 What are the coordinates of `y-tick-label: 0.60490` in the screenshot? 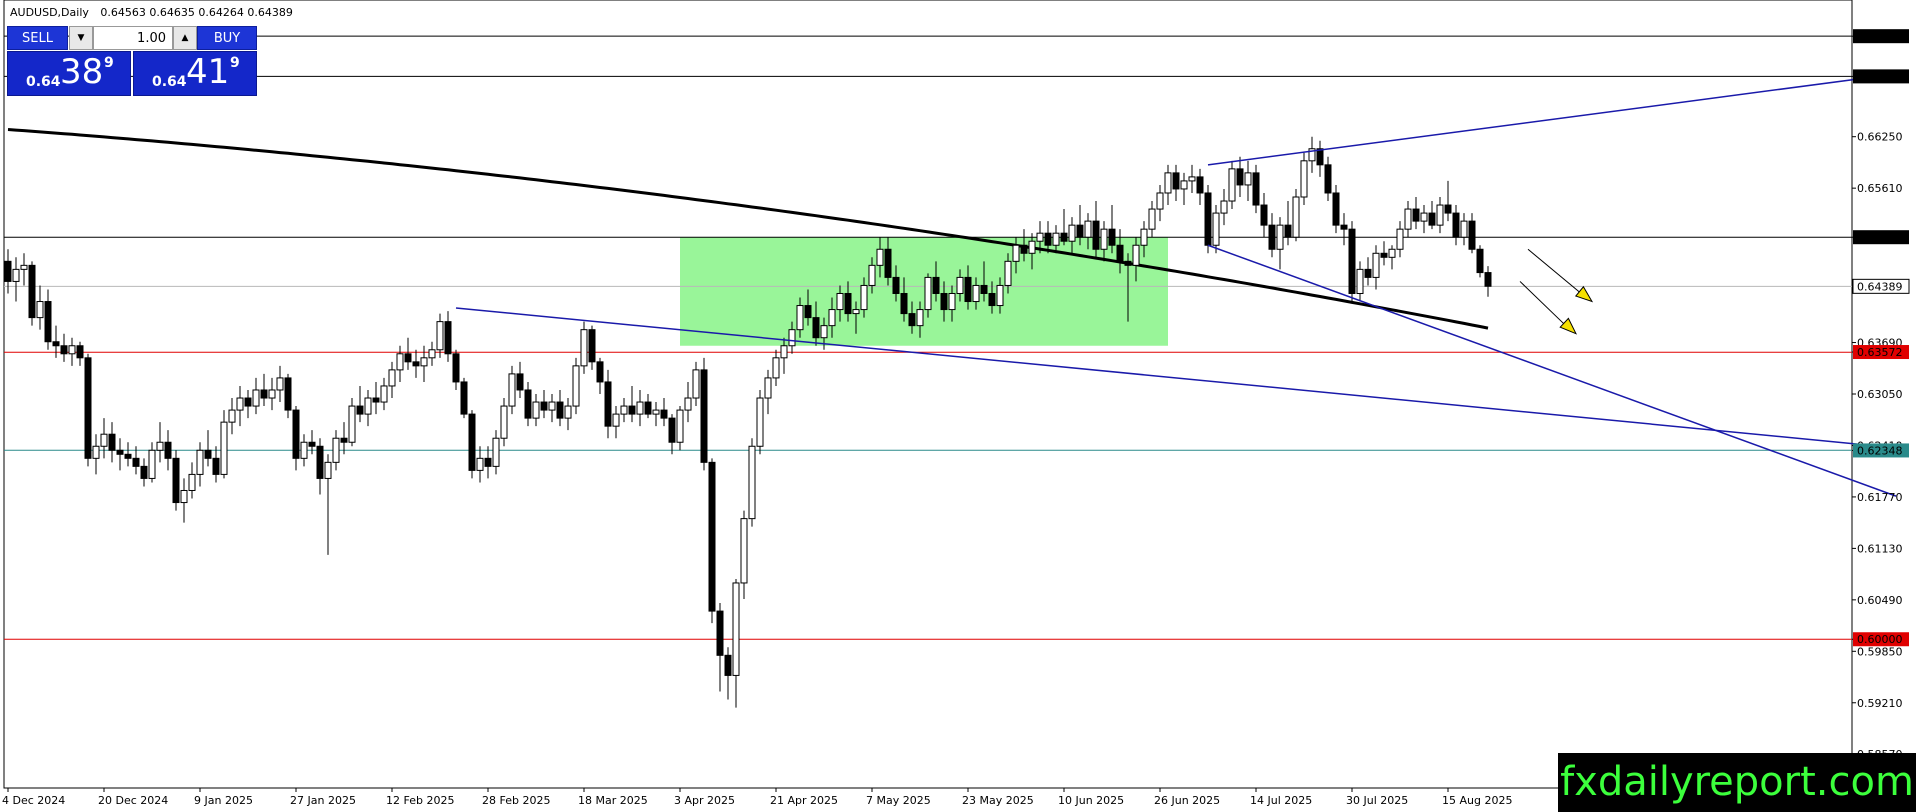 It's located at (1880, 600).